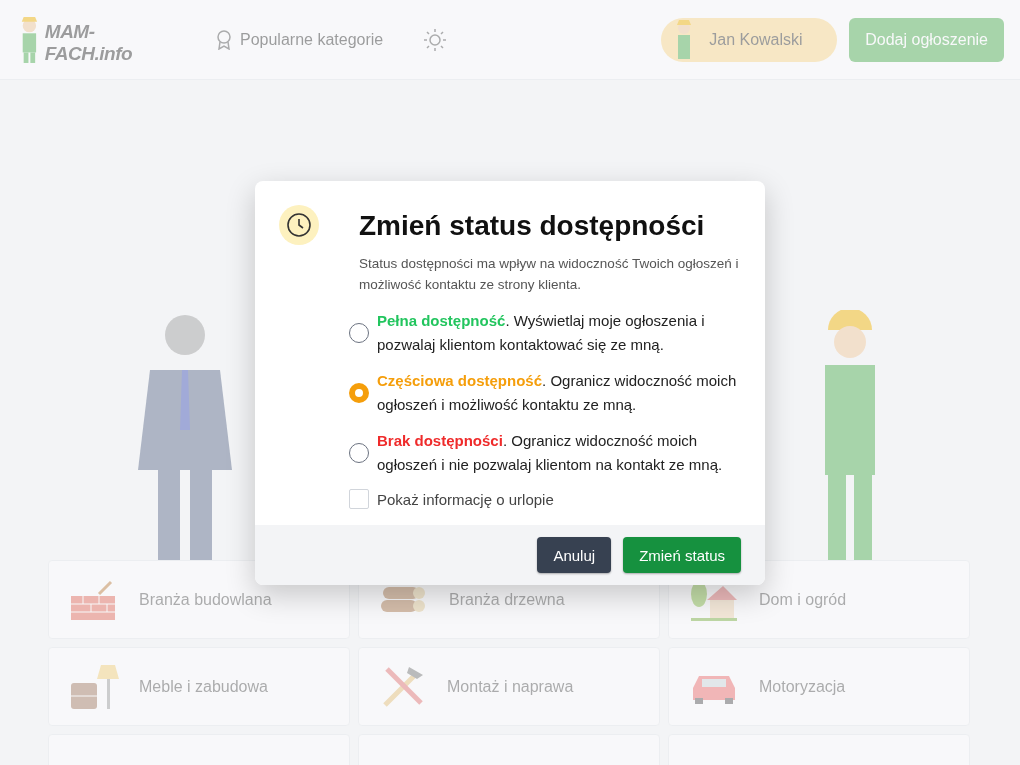 The height and width of the screenshot is (765, 1020). I want to click on dialog-title: Zmień status dostępności, so click(532, 226).